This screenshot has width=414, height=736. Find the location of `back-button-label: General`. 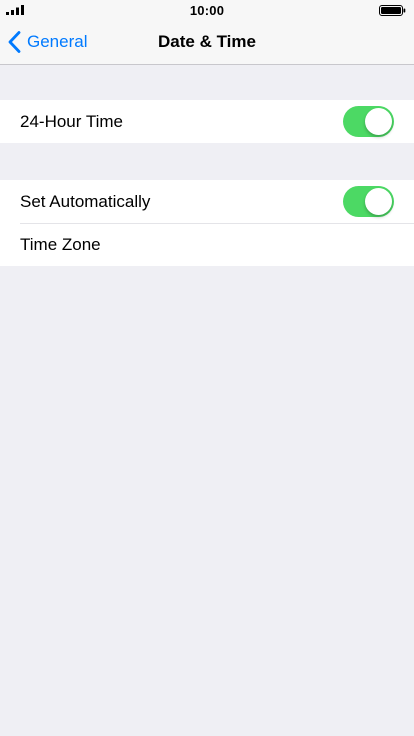

back-button-label: General is located at coordinates (57, 41).